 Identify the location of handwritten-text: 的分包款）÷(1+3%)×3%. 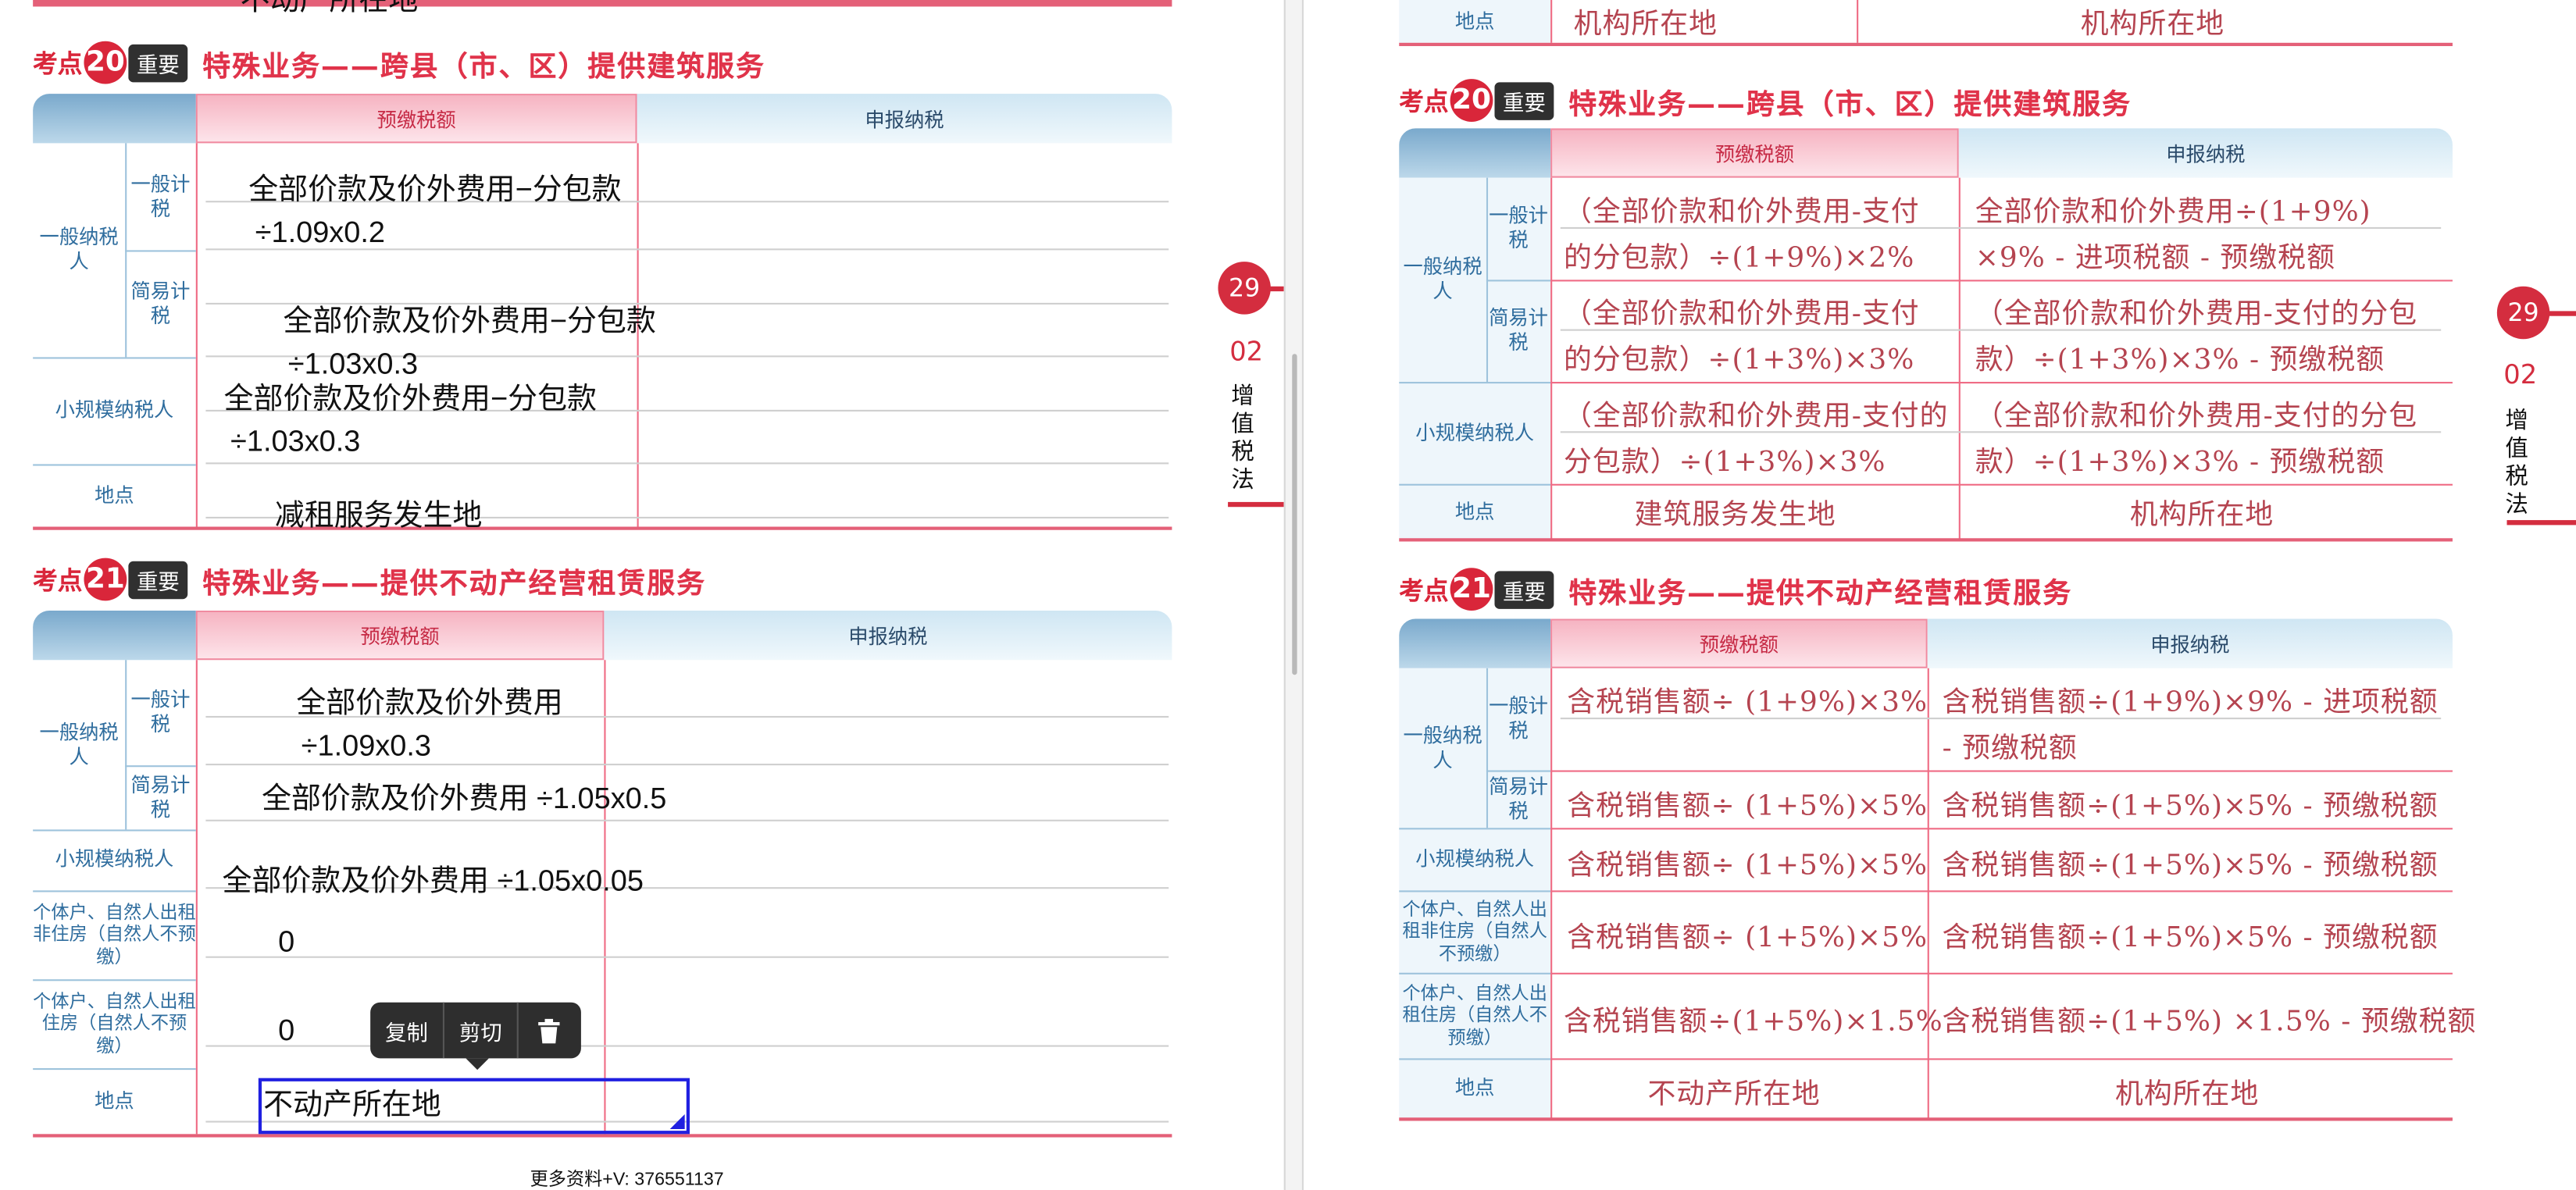
(1739, 360).